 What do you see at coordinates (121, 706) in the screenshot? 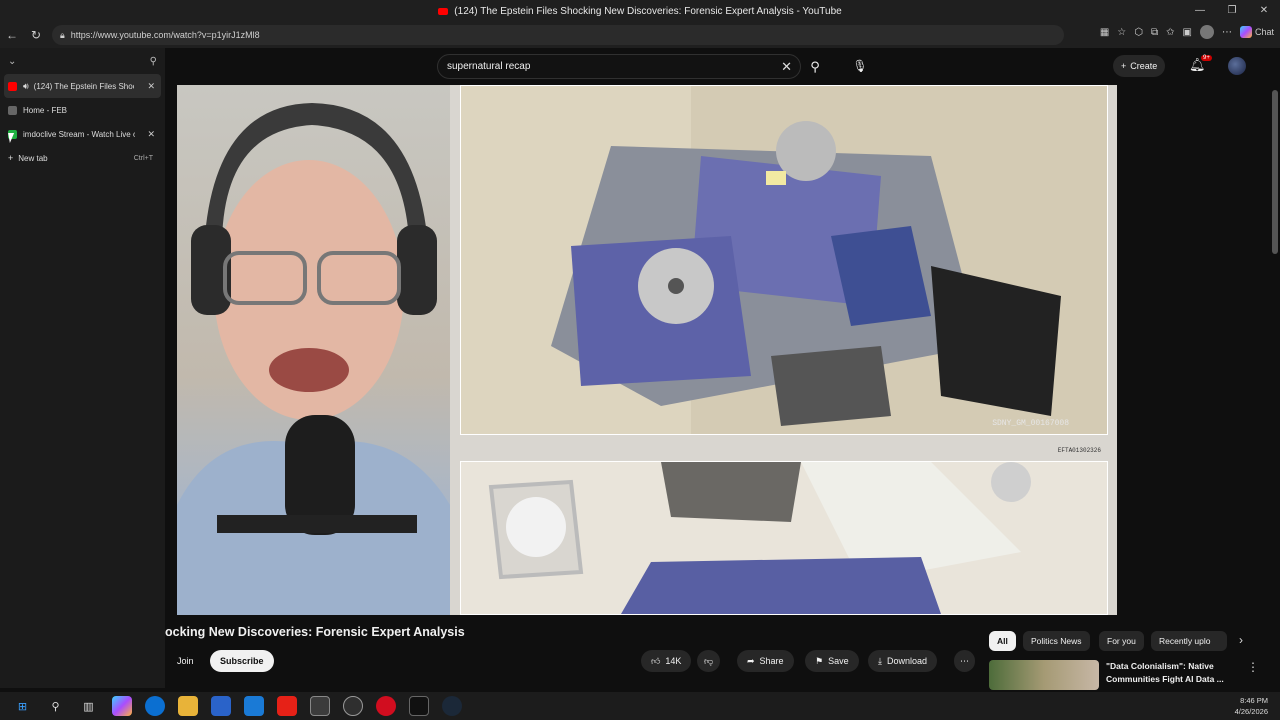
I see `copilot-app-icon` at bounding box center [121, 706].